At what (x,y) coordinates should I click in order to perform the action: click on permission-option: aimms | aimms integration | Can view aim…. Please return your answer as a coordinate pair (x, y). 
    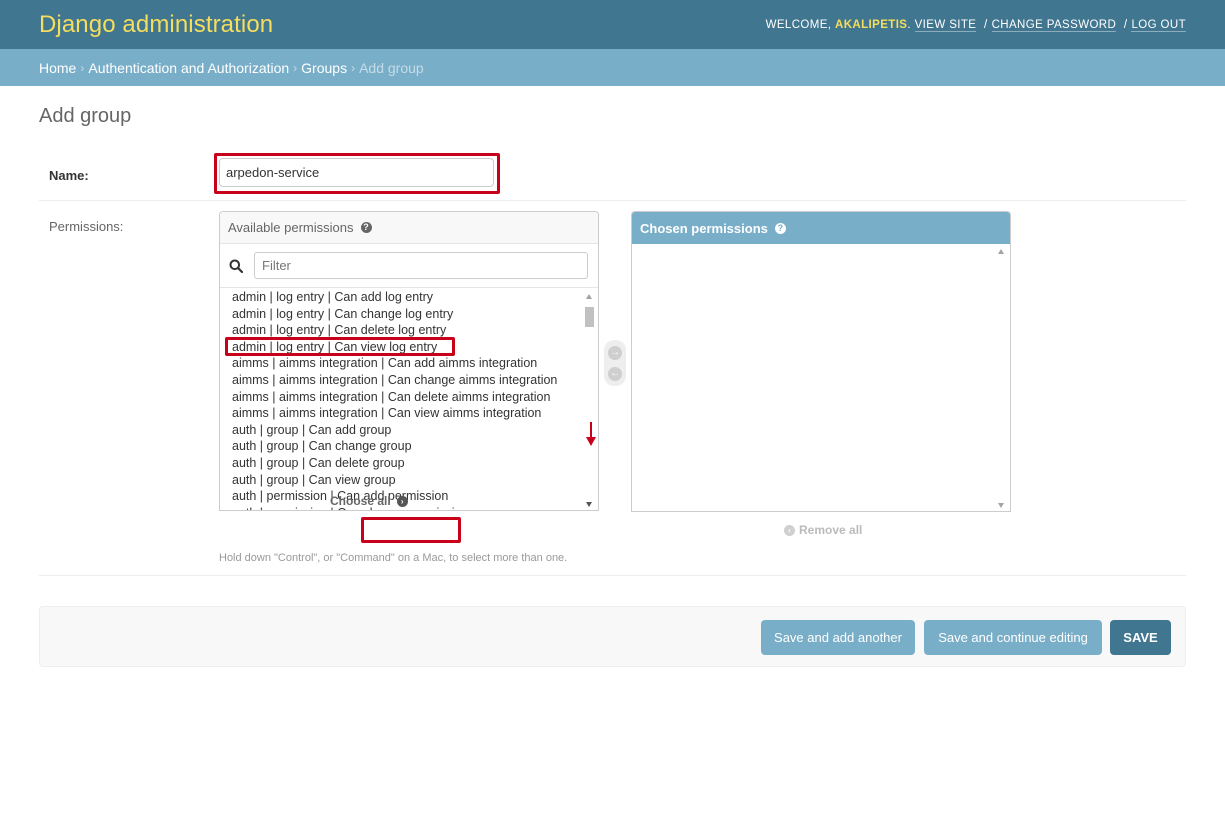
    Looking at the image, I should click on (401, 413).